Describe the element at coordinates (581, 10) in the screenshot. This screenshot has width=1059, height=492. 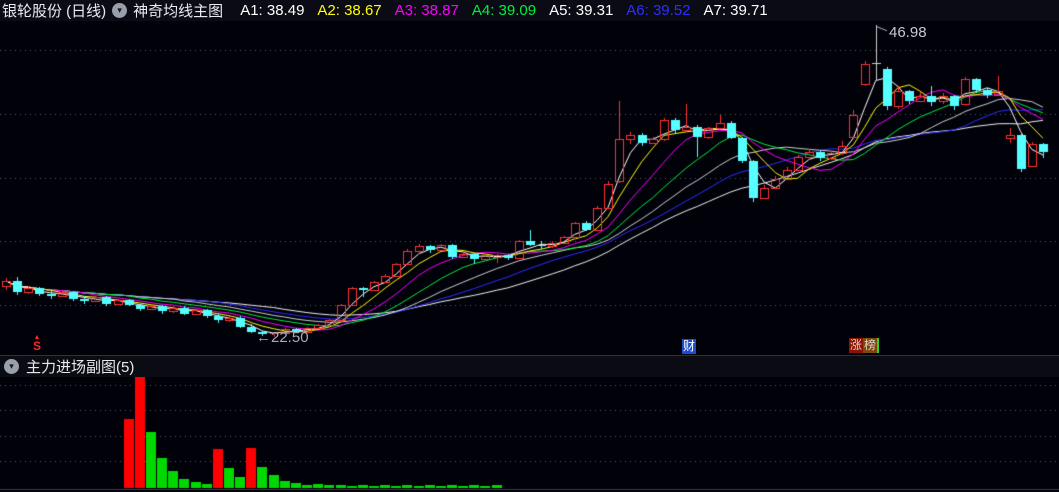
I see `indicator-value-a5: A5: 39.31` at that location.